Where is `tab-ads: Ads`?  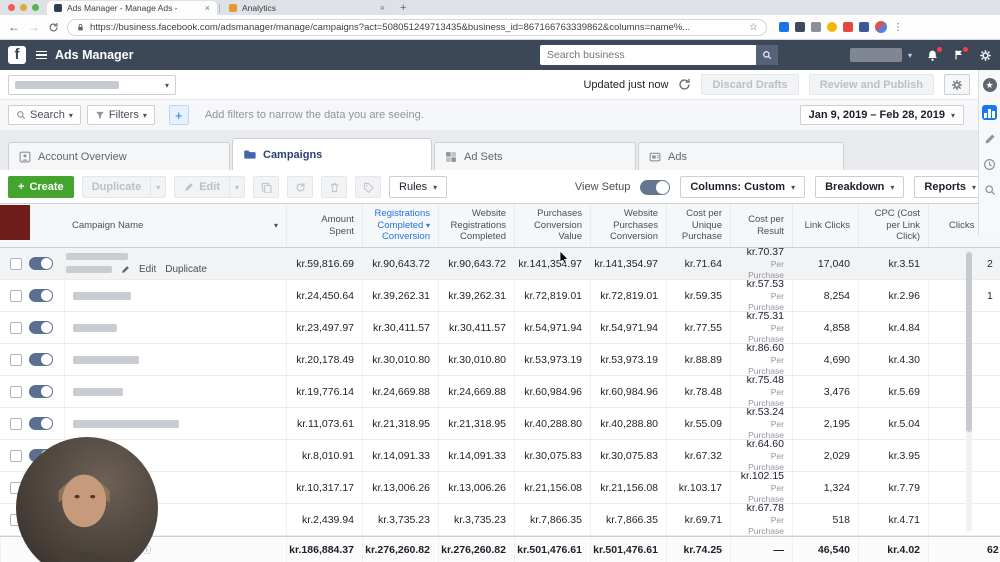
tab-ads: Ads is located at coordinates (741, 156).